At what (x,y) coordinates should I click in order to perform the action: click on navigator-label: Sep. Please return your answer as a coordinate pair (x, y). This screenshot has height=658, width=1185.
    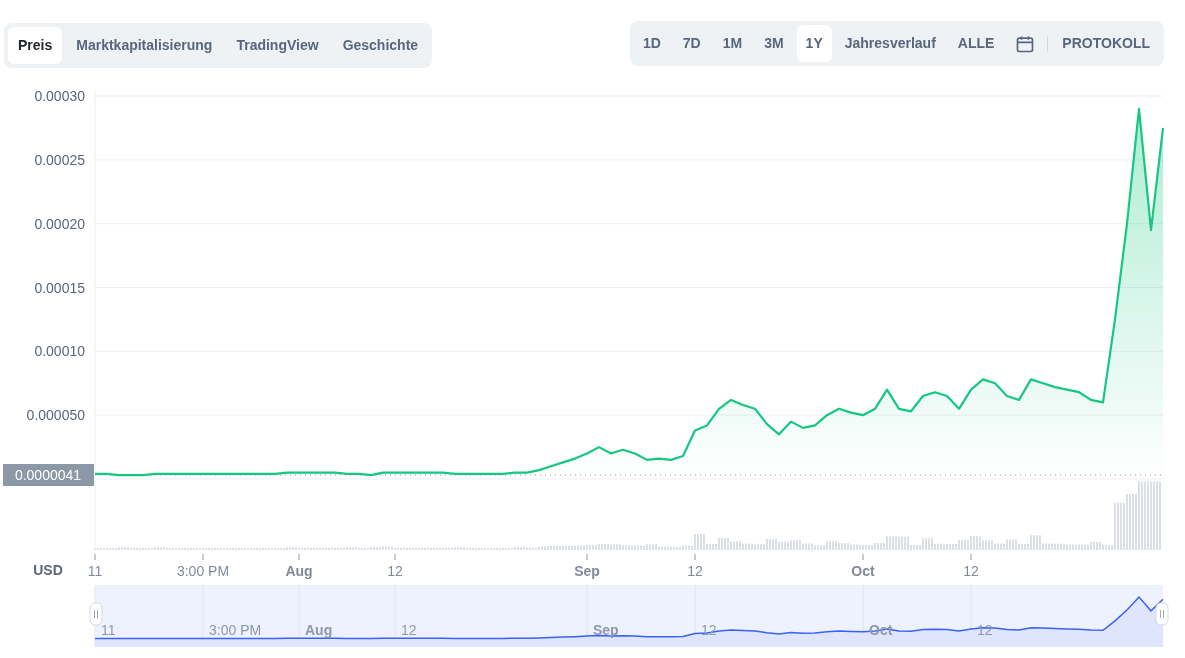
    Looking at the image, I should click on (606, 630).